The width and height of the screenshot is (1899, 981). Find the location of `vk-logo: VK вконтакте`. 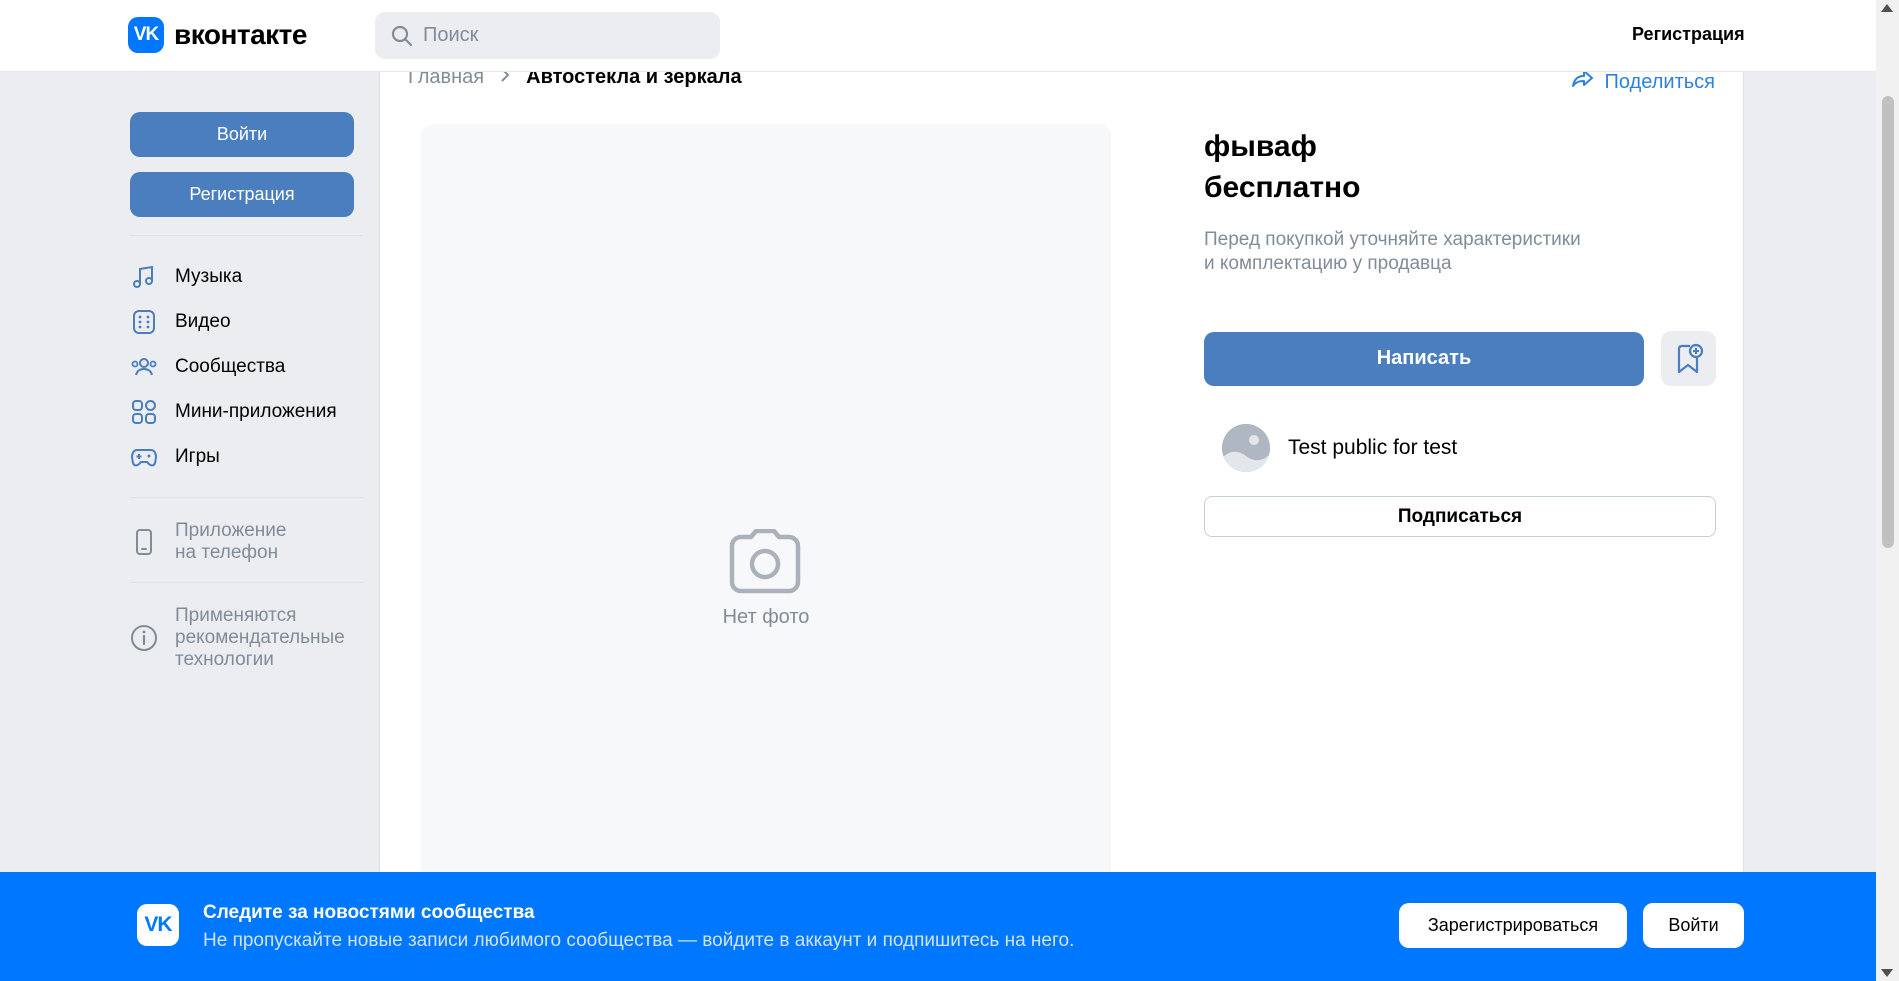

vk-logo: VK вконтакте is located at coordinates (217, 35).